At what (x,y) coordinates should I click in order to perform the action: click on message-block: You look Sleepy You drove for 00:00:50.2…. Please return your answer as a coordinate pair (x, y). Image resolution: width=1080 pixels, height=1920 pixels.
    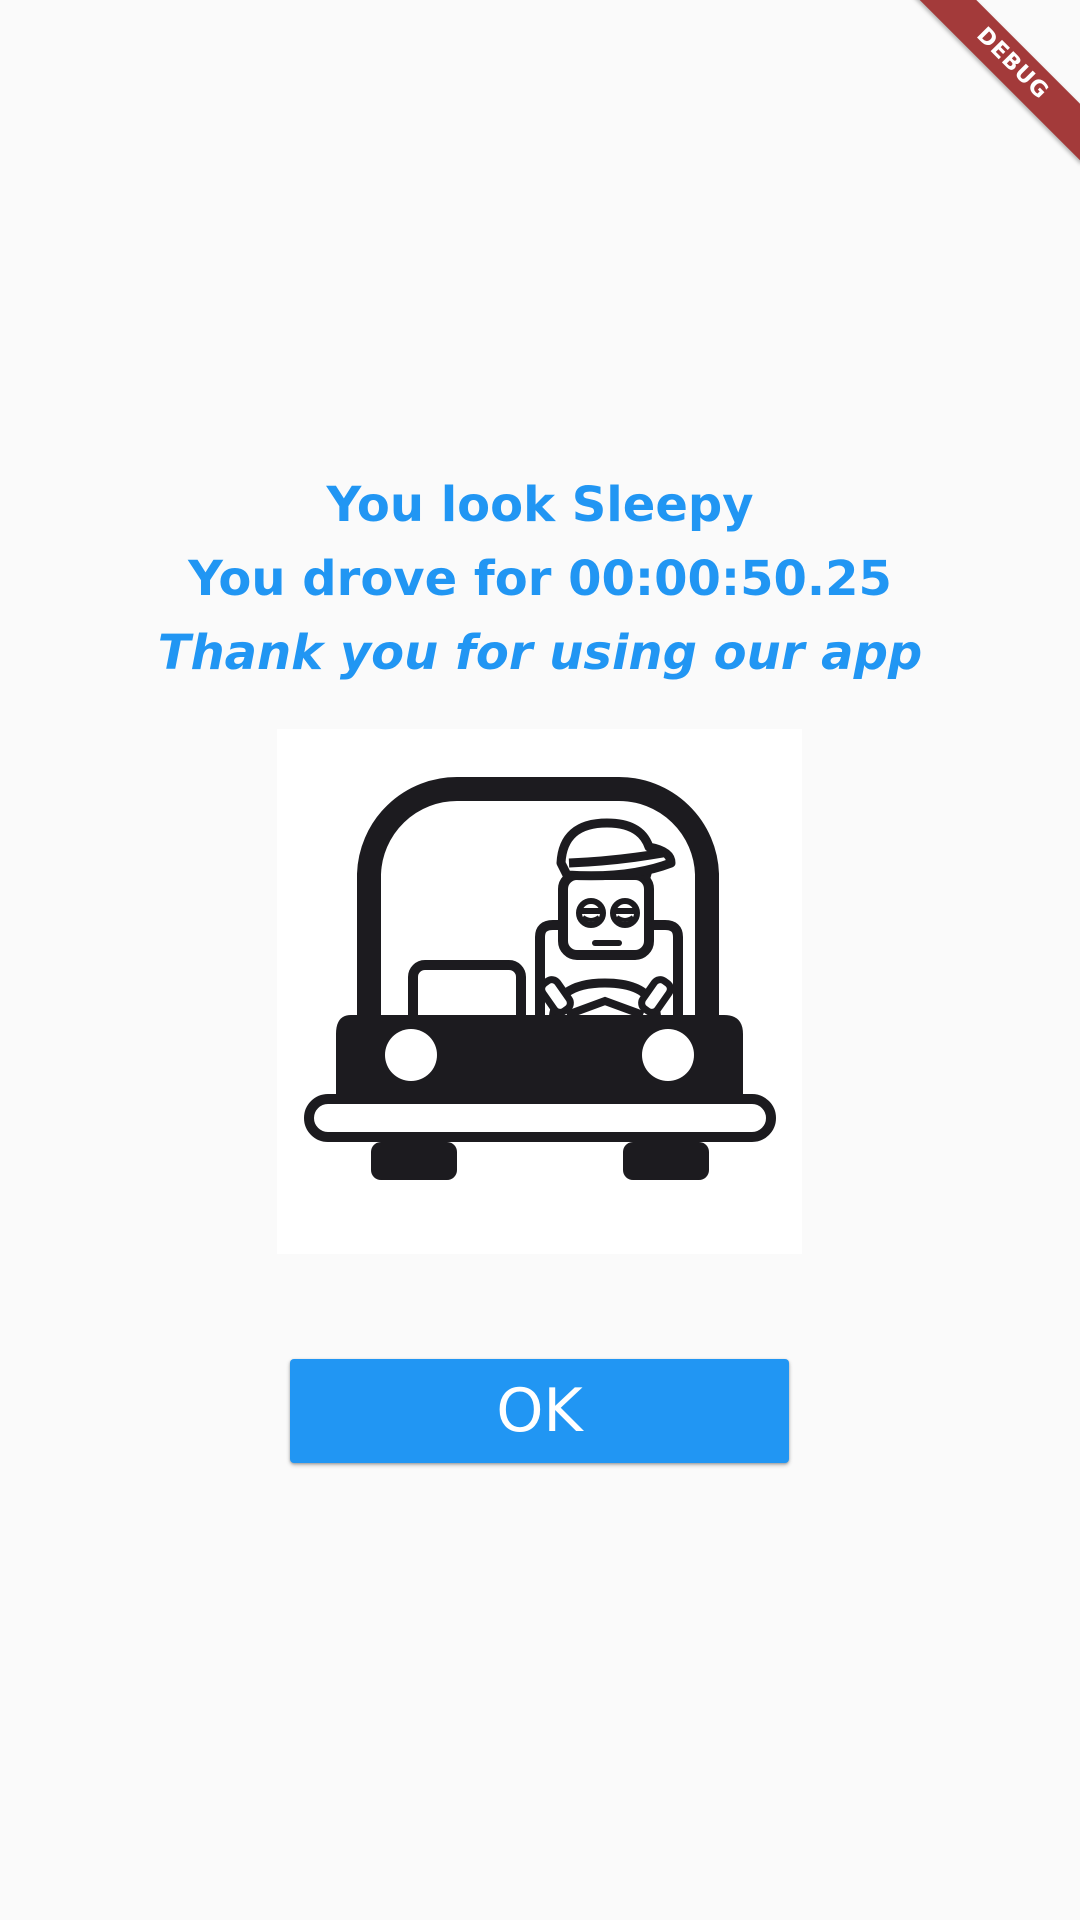
    Looking at the image, I should click on (540, 579).